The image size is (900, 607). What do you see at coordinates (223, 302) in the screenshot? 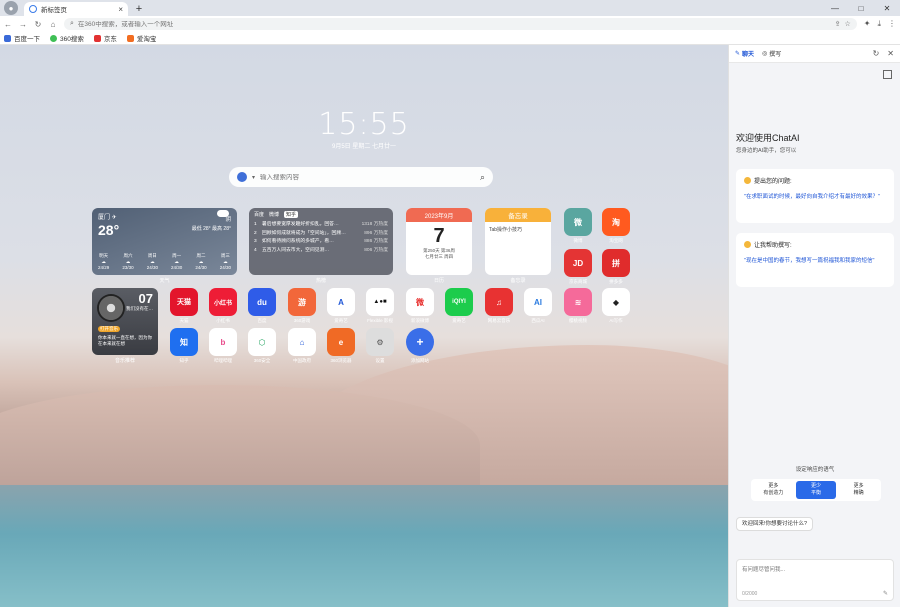
I see `app-icon: 小红书` at bounding box center [223, 302].